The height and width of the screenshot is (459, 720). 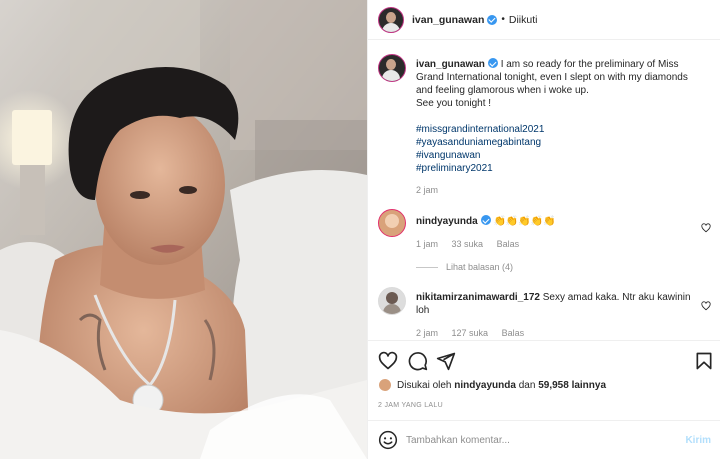 I want to click on comment-time: 2 jam, so click(x=427, y=333).